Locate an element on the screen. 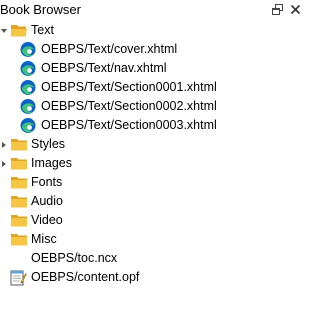 This screenshot has height=310, width=320. tree-item-label: OEBPS/Text/Section0001.xhtml is located at coordinates (129, 87).